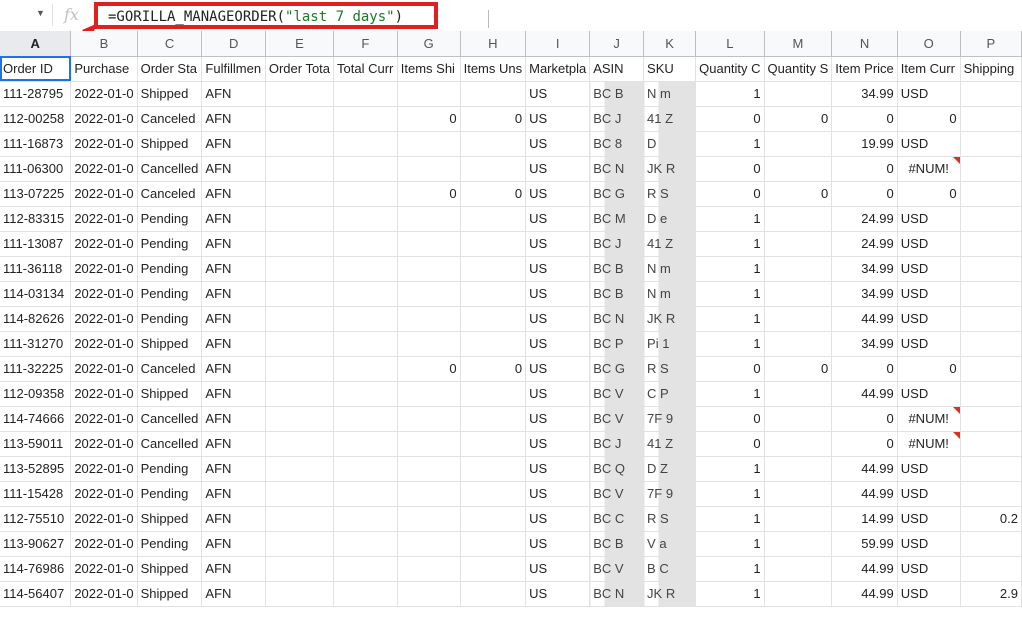 This screenshot has width=1022, height=623. Describe the element at coordinates (36, 544) in the screenshot. I see `cell: 113-90627` at that location.